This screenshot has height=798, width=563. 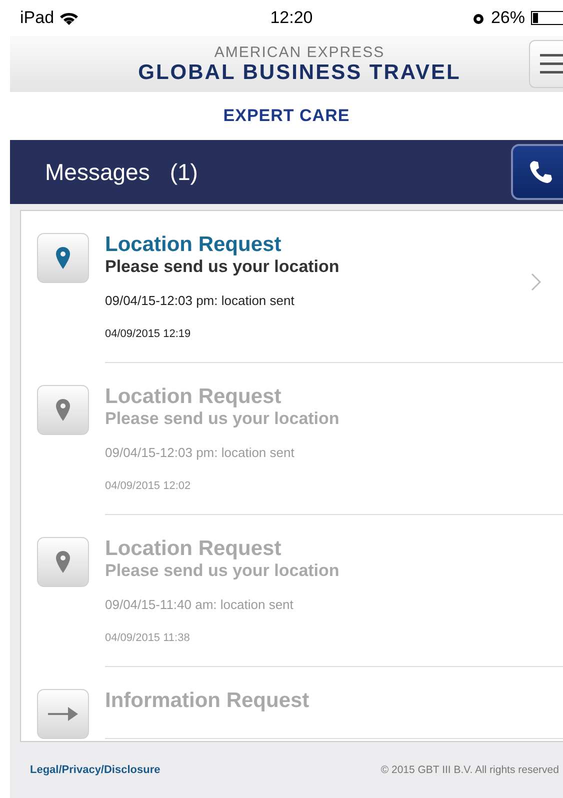 I want to click on copyright-text: © 2015 GBT III B.V. All rights reserved, so click(x=469, y=770).